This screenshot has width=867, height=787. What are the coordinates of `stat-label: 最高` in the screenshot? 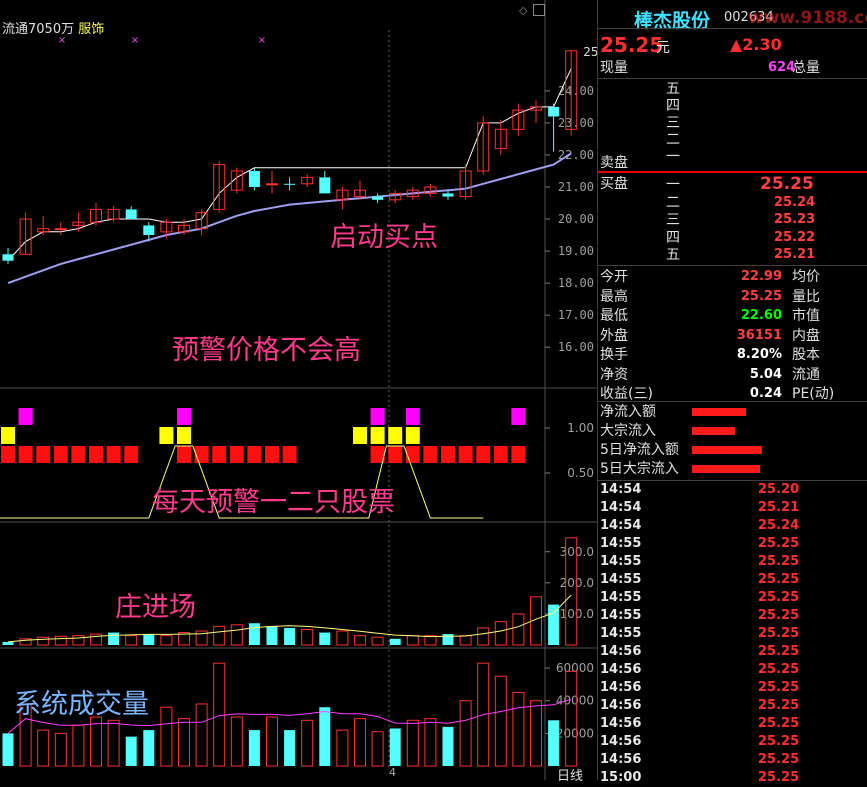 It's located at (614, 296).